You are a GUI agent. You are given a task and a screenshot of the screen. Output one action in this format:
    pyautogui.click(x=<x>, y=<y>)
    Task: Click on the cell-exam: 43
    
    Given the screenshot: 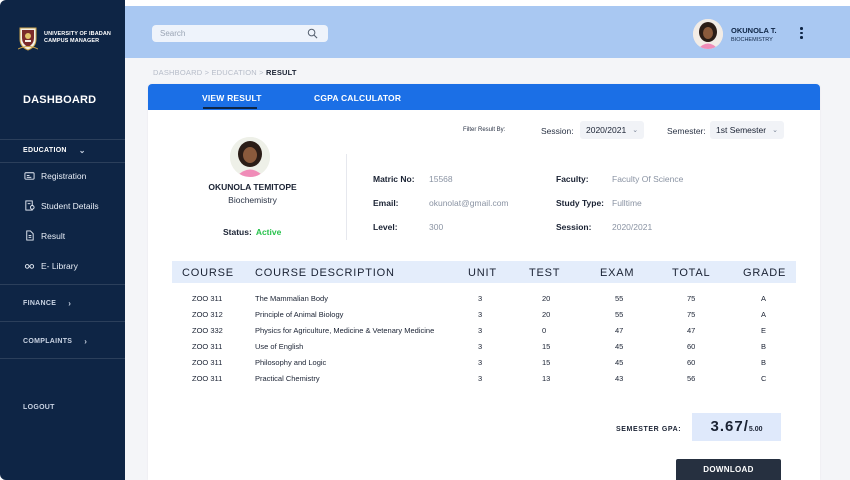 What is the action you would take?
    pyautogui.click(x=619, y=378)
    